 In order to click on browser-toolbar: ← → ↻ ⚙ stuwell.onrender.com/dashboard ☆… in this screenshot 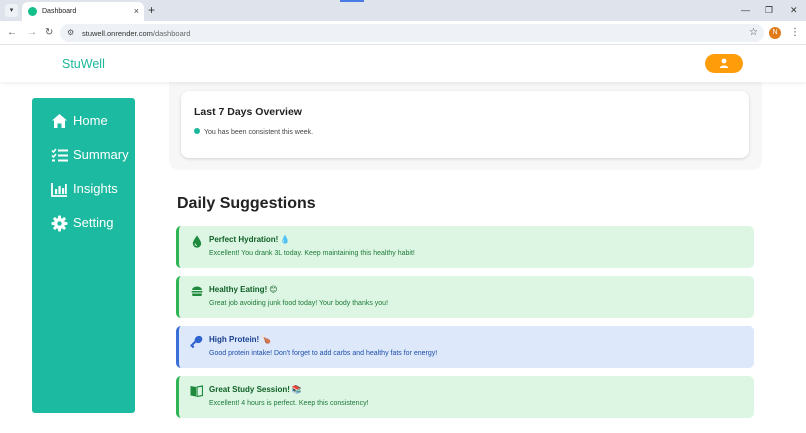, I will do `click(403, 33)`.